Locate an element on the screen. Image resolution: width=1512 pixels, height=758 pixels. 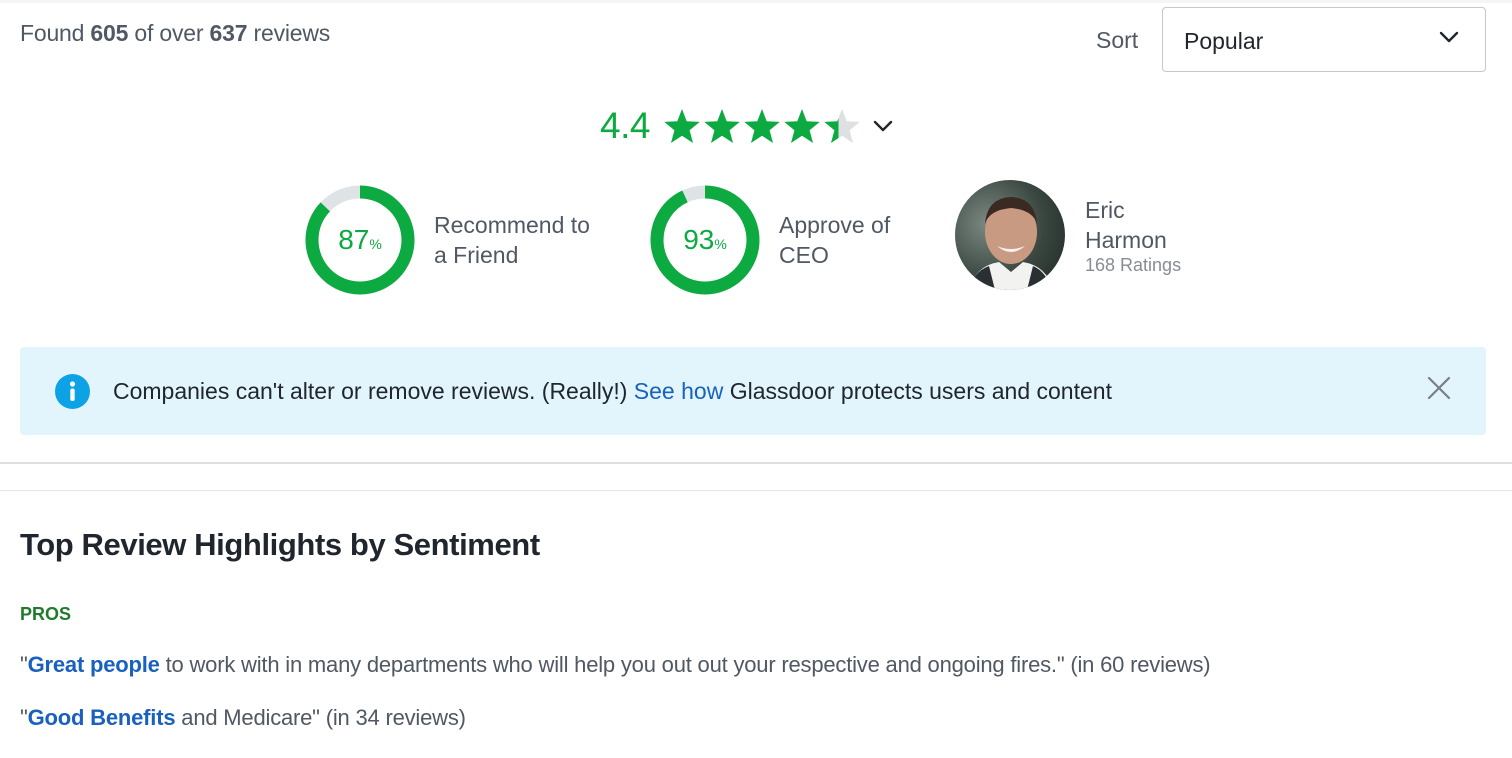
star-partial-icon is located at coordinates (842, 126).